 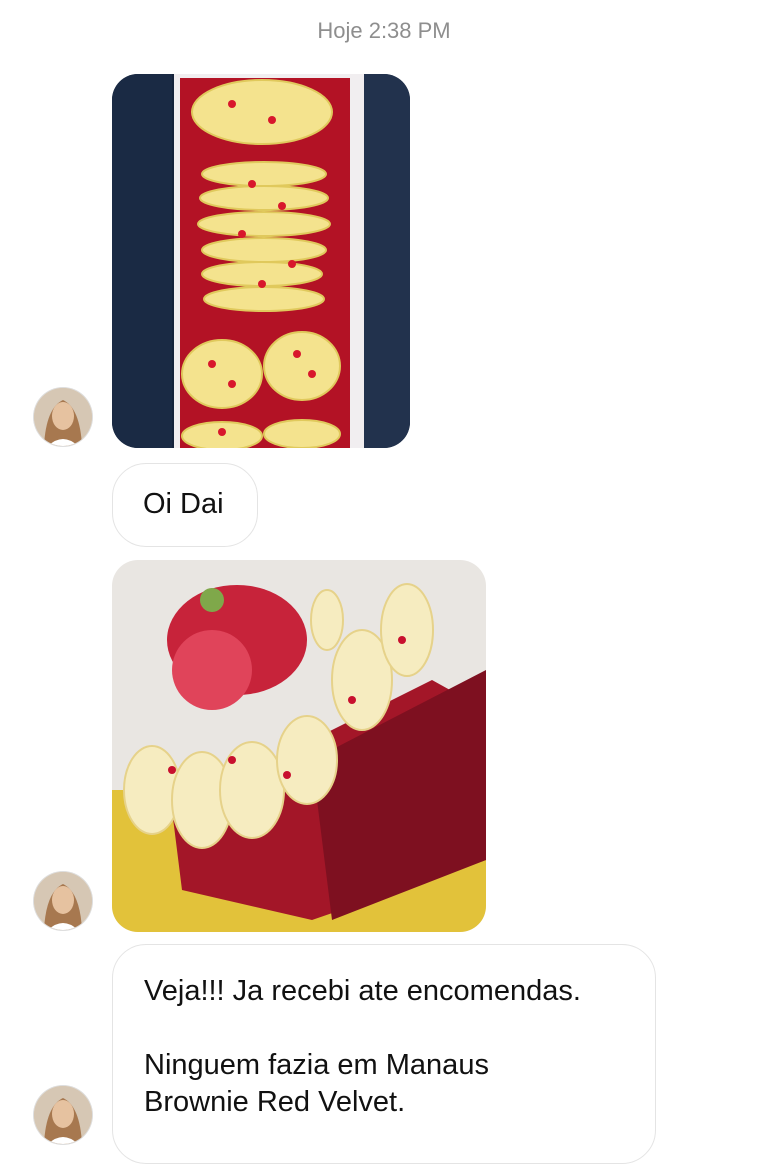 I want to click on image-message-brownies-box, so click(x=261, y=261).